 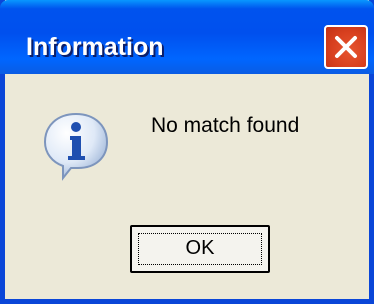 I want to click on dialog-title: Information, so click(x=95, y=47).